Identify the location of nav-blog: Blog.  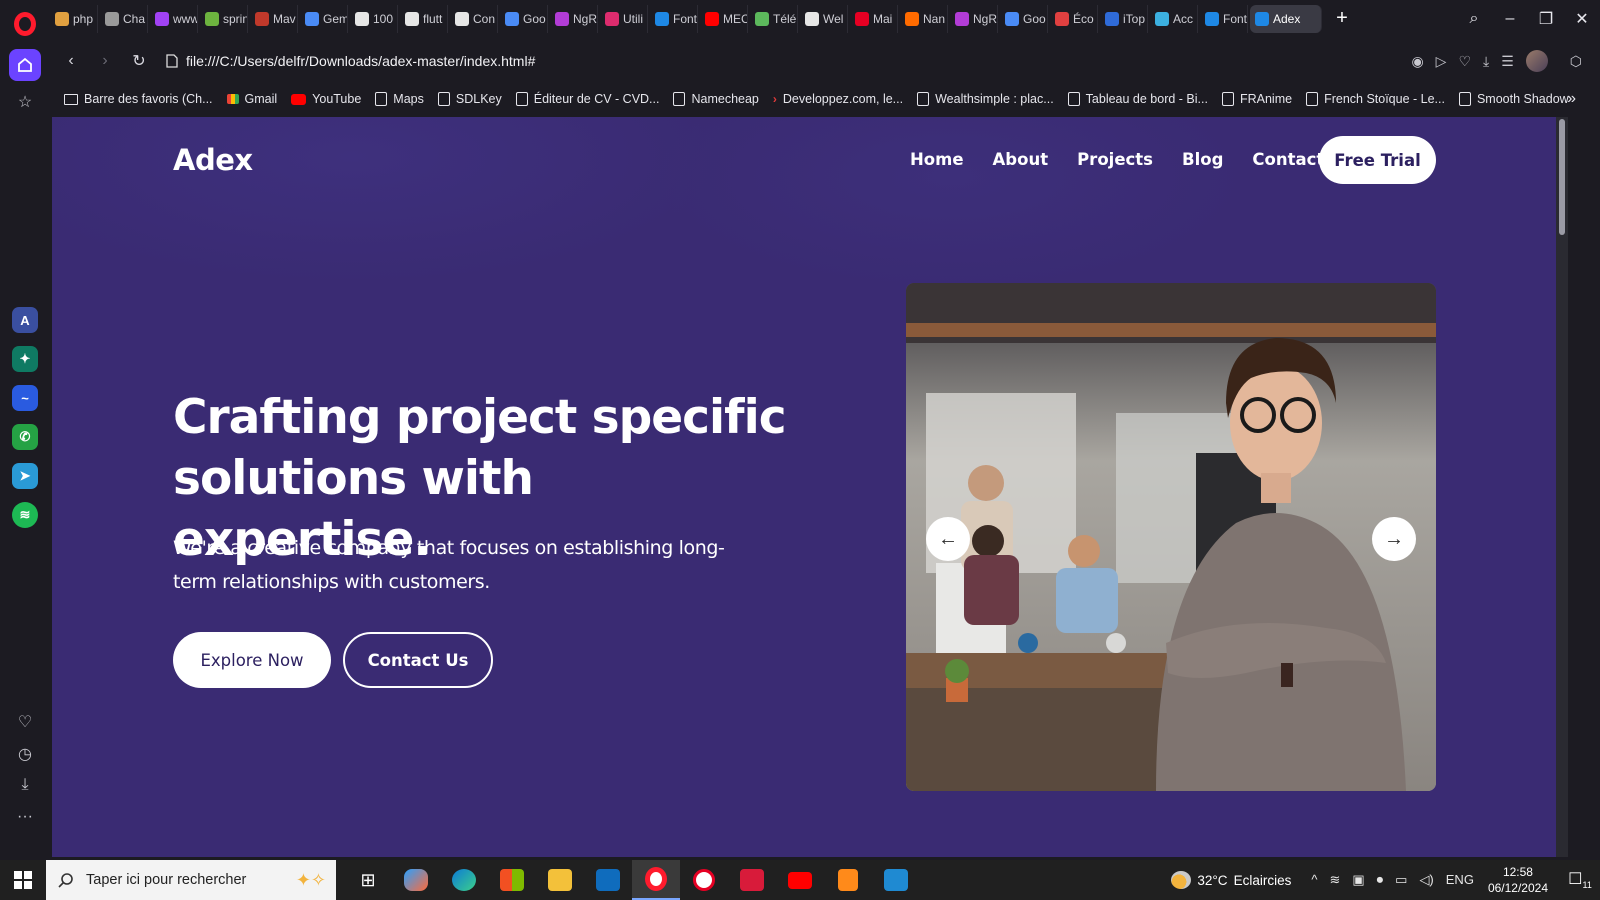
(1202, 159).